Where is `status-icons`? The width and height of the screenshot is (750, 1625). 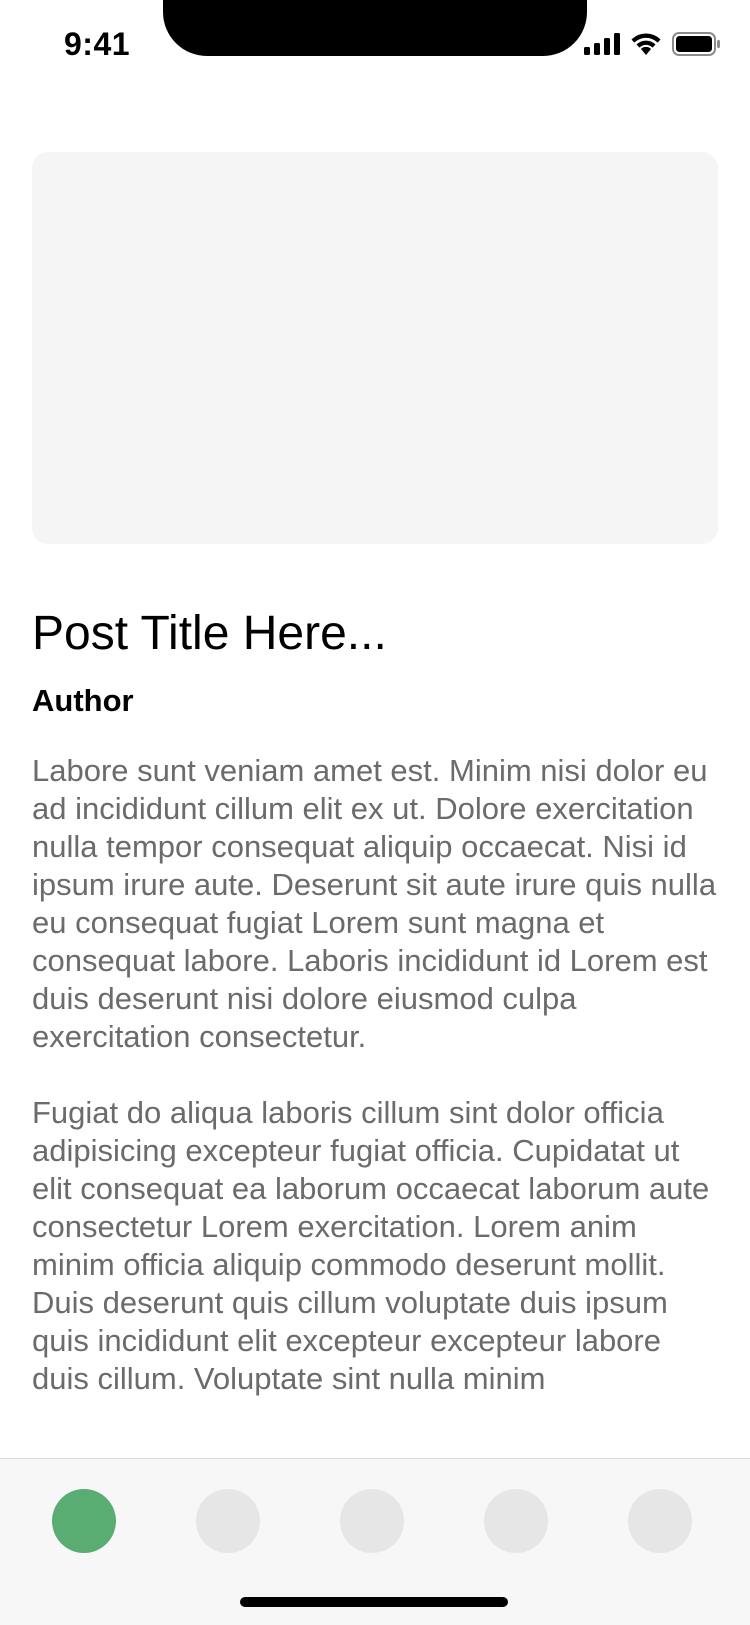 status-icons is located at coordinates (652, 44).